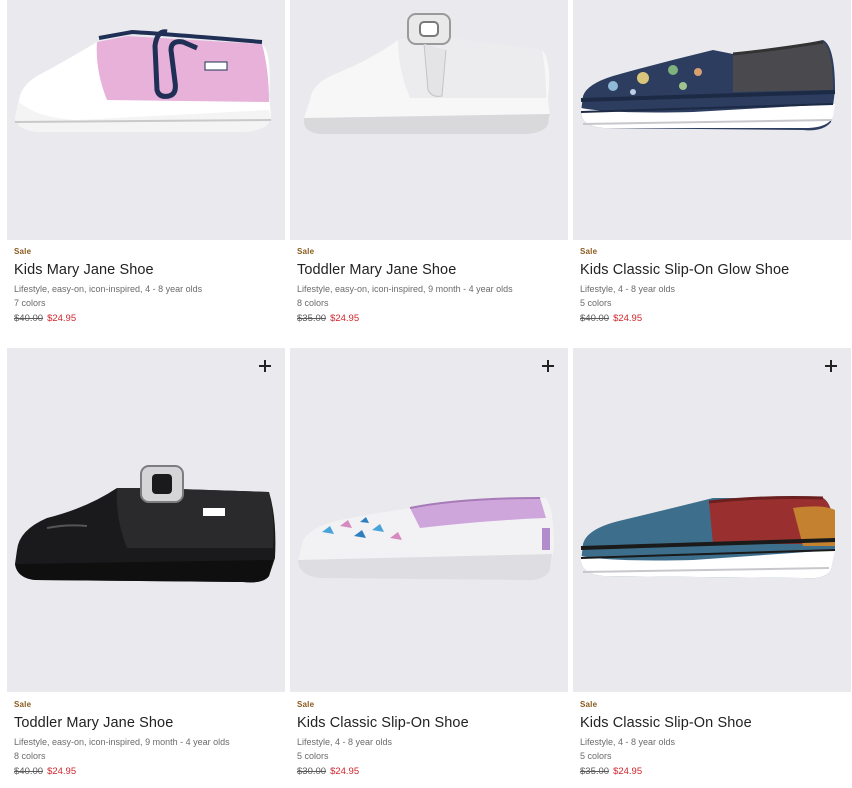  What do you see at coordinates (312, 771) in the screenshot?
I see `original-price: $30.00` at bounding box center [312, 771].